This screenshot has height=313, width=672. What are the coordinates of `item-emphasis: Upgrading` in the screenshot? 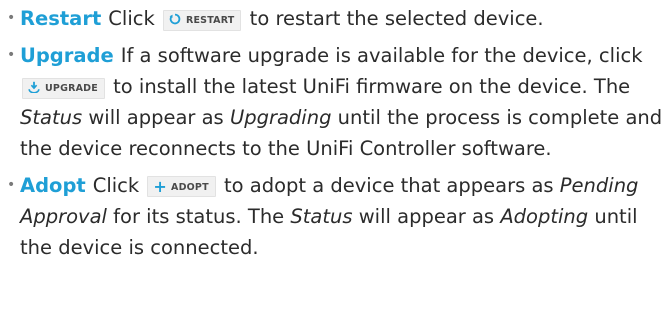 It's located at (280, 117).